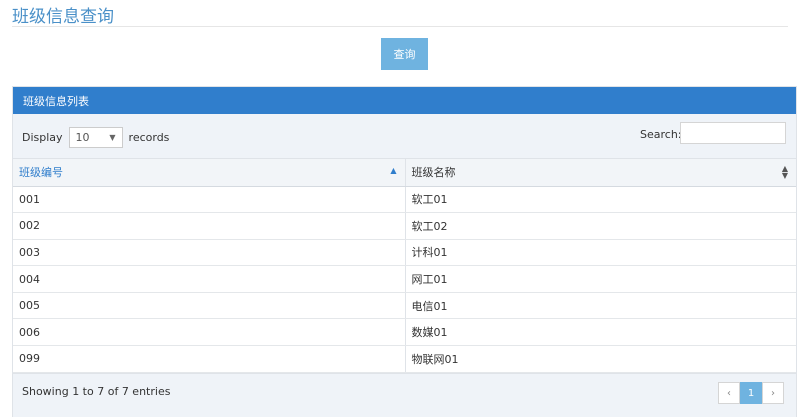  Describe the element at coordinates (404, 395) in the screenshot. I see `table-footer: Showing 1 to 7 of 7 entries ‹ 1 ›` at that location.